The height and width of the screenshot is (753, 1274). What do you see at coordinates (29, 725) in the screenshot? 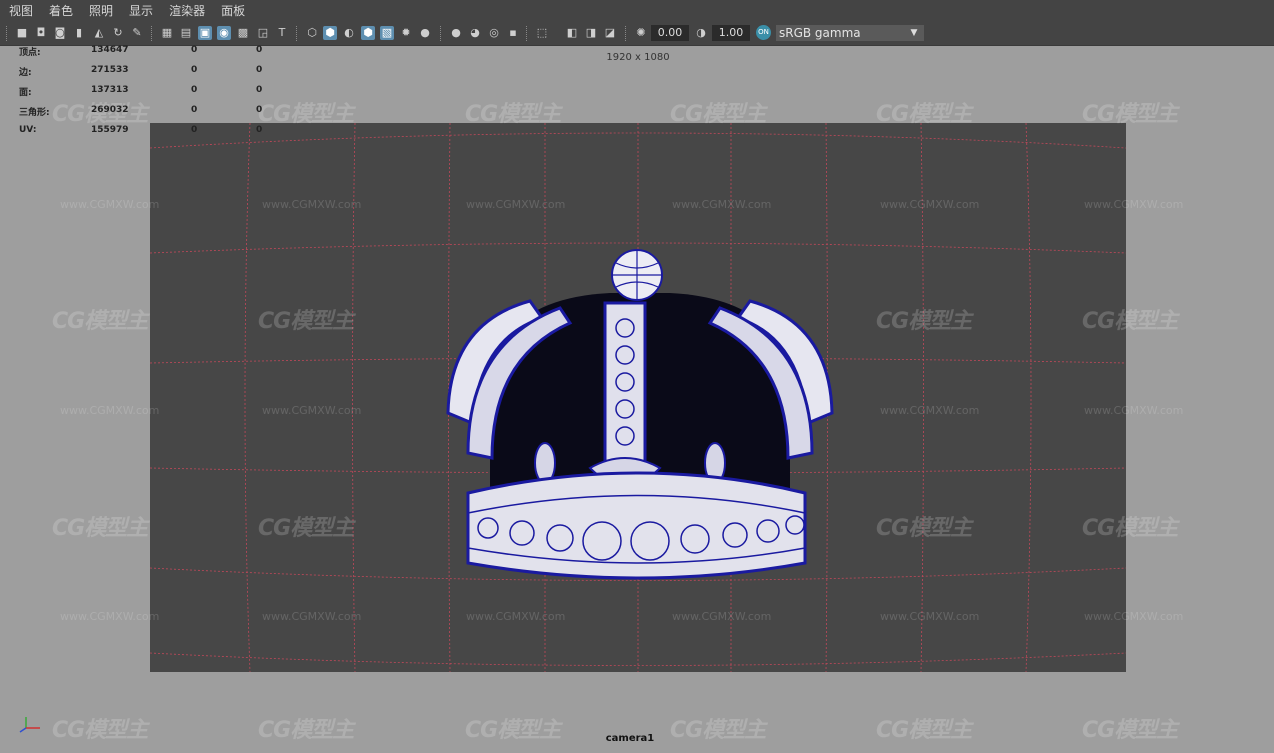
I see `view-axis-icon` at bounding box center [29, 725].